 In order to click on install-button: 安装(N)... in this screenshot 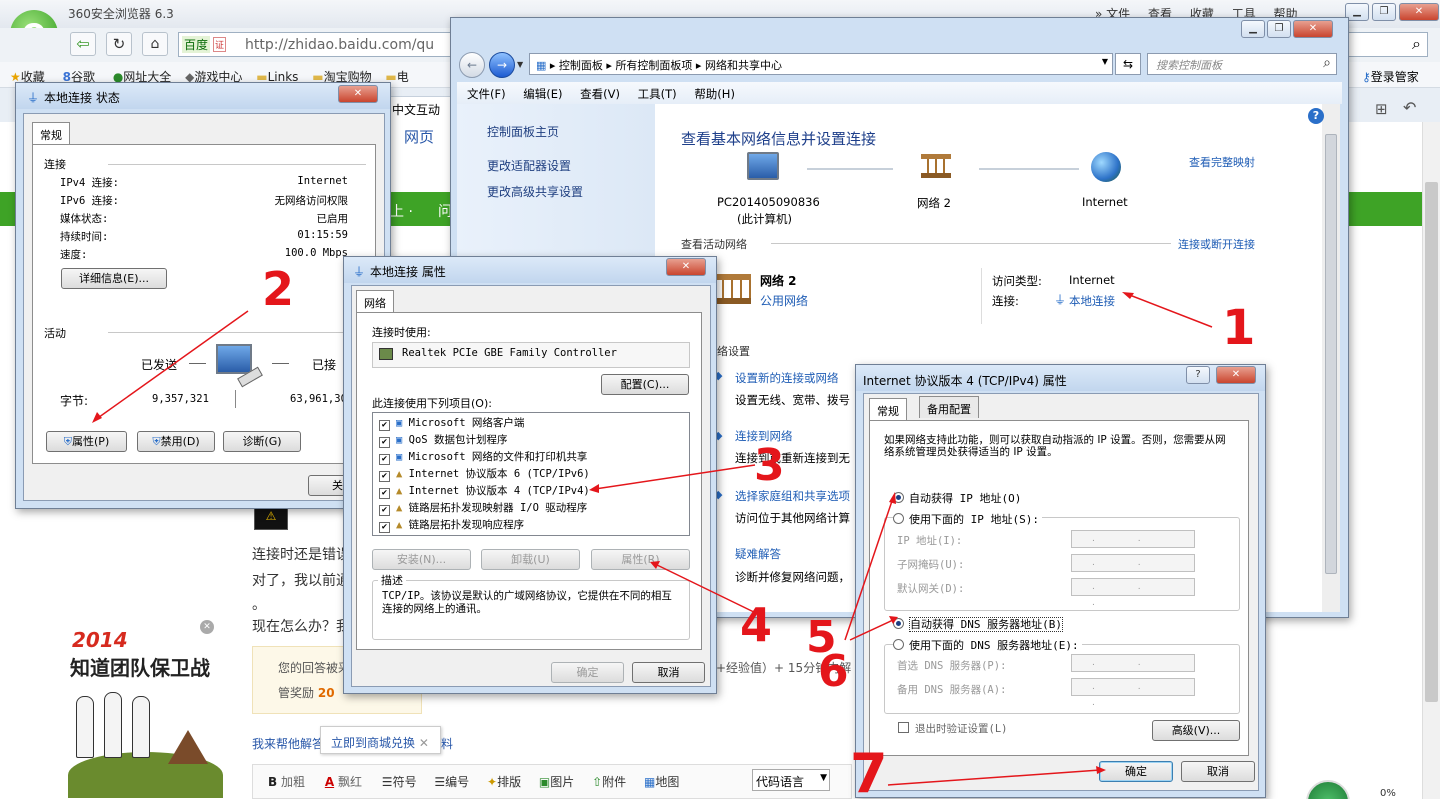, I will do `click(421, 559)`.